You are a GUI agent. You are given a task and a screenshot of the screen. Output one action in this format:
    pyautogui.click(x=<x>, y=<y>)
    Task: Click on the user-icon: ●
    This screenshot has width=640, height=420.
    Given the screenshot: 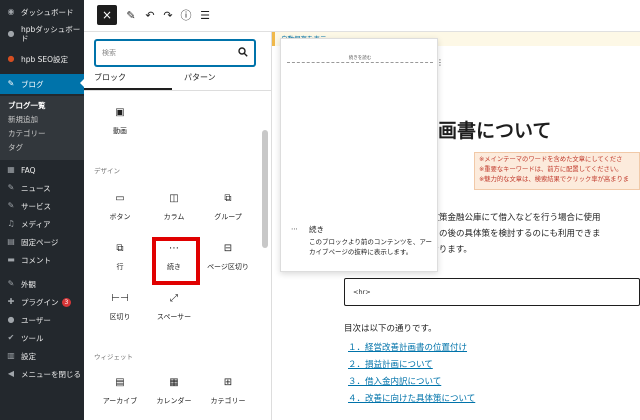 What is the action you would take?
    pyautogui.click(x=11, y=319)
    